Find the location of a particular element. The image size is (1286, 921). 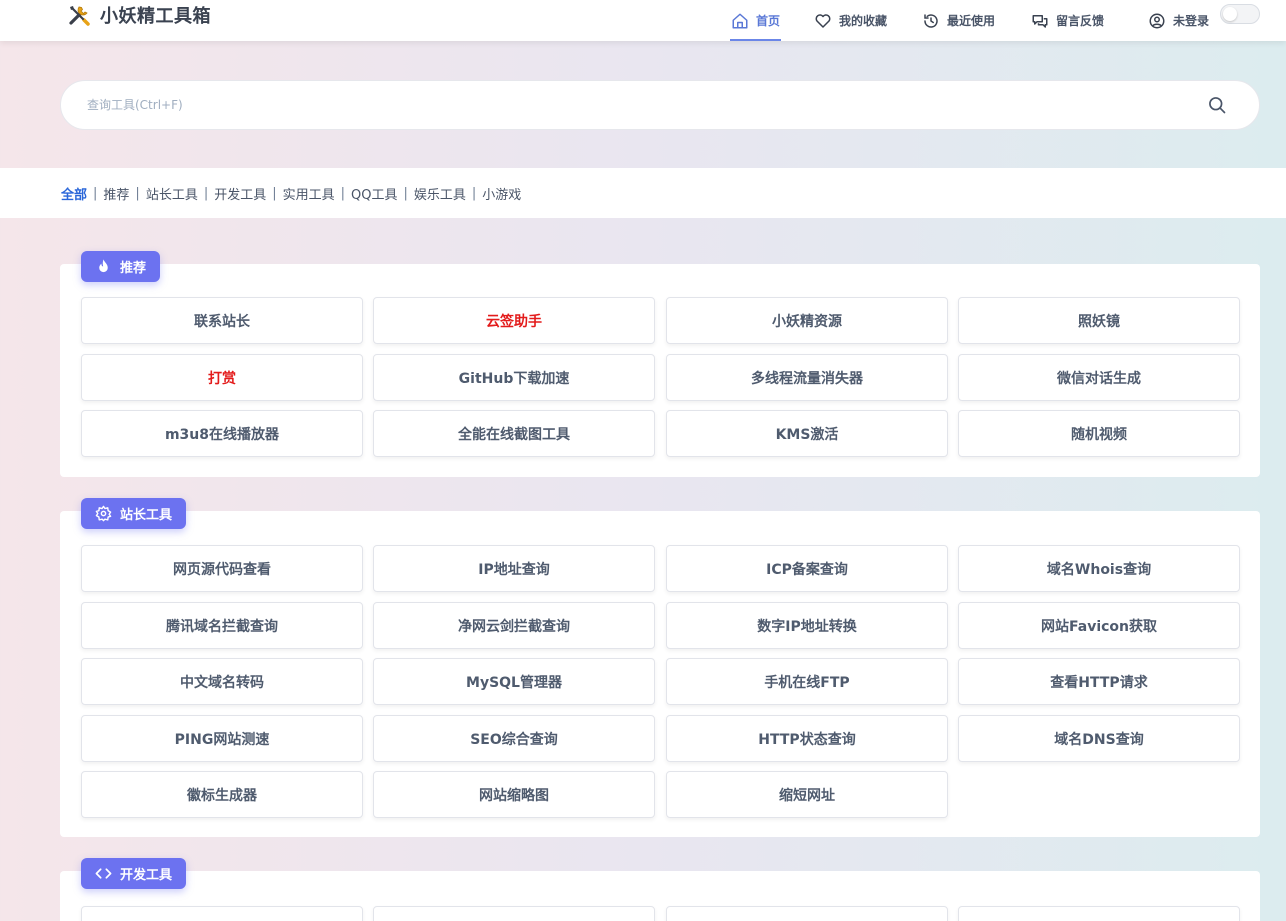

user-icon is located at coordinates (1157, 20).